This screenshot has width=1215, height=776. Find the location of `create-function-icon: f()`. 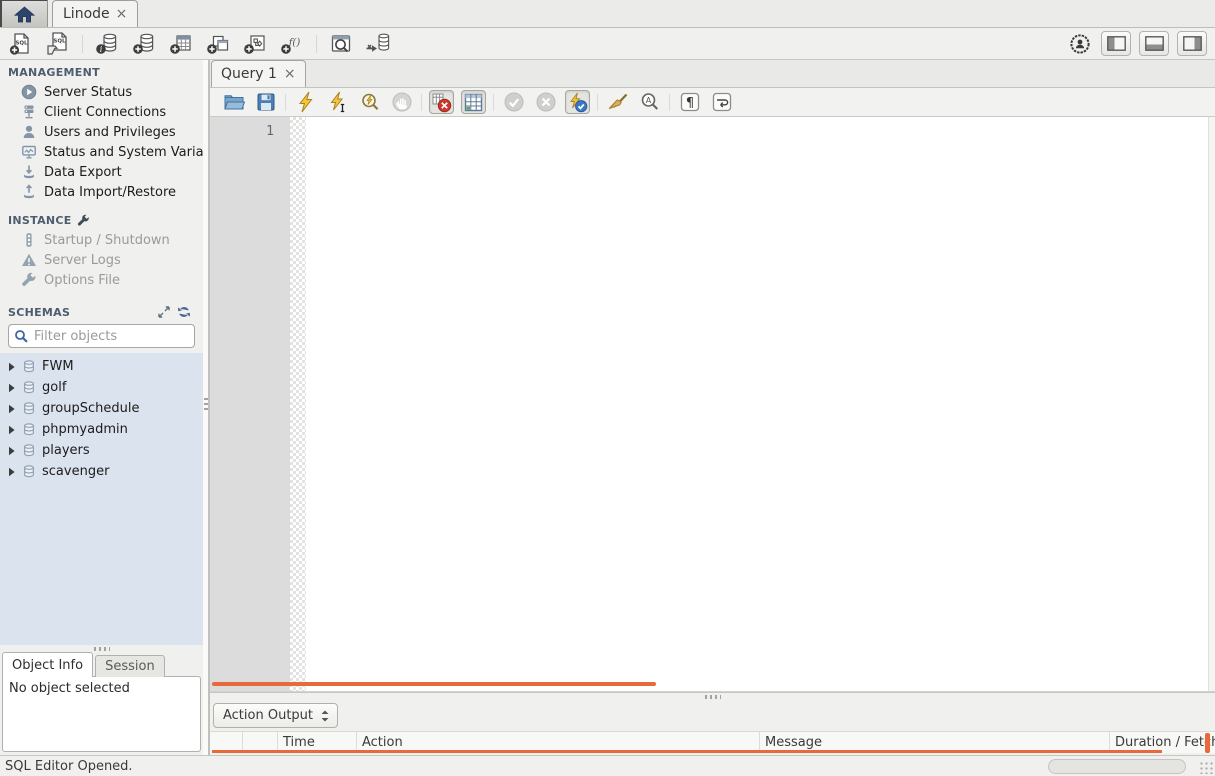

create-function-icon: f() is located at coordinates (292, 44).